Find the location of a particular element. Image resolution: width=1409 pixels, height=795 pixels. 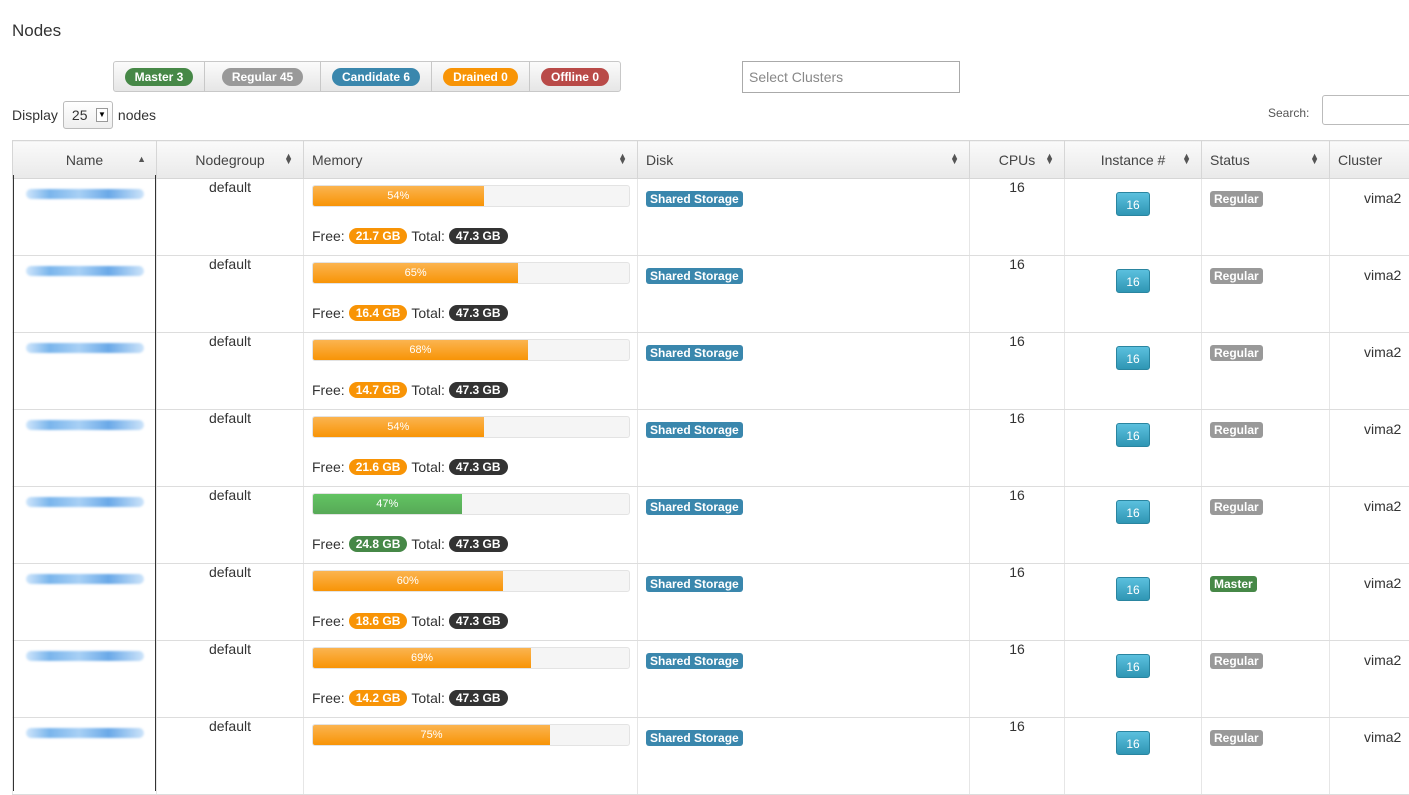

memory-cell: 69% Free: 14.2 GB Total: 47.3 GB is located at coordinates (471, 679).